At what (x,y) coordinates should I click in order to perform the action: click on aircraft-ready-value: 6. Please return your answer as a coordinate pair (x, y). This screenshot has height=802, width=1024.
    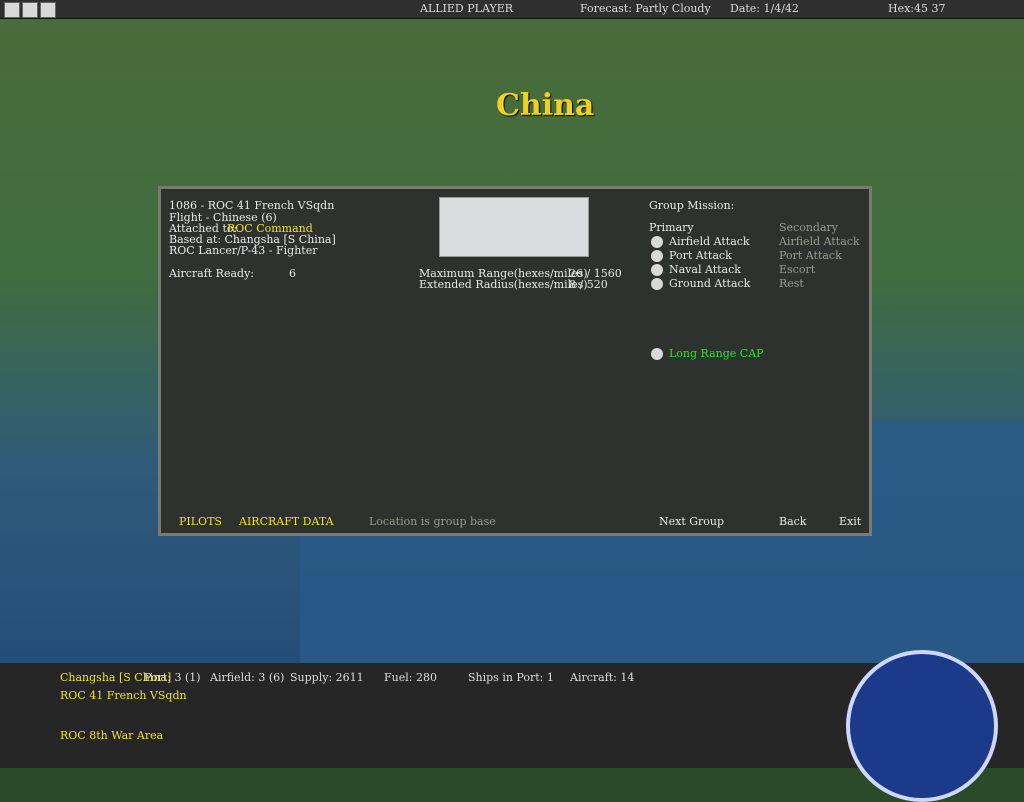
    Looking at the image, I should click on (292, 273).